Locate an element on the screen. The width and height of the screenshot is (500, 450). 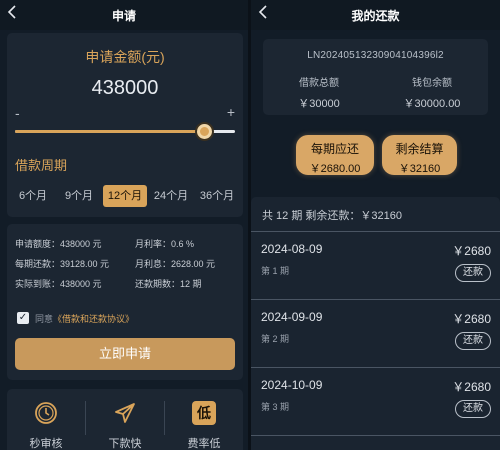
clock-icon is located at coordinates (46, 413).